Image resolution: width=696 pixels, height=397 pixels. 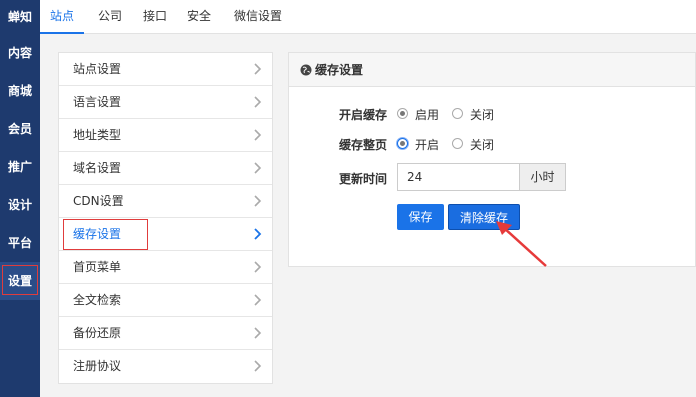 I want to click on menu-item-label: 域名设置, so click(x=97, y=168).